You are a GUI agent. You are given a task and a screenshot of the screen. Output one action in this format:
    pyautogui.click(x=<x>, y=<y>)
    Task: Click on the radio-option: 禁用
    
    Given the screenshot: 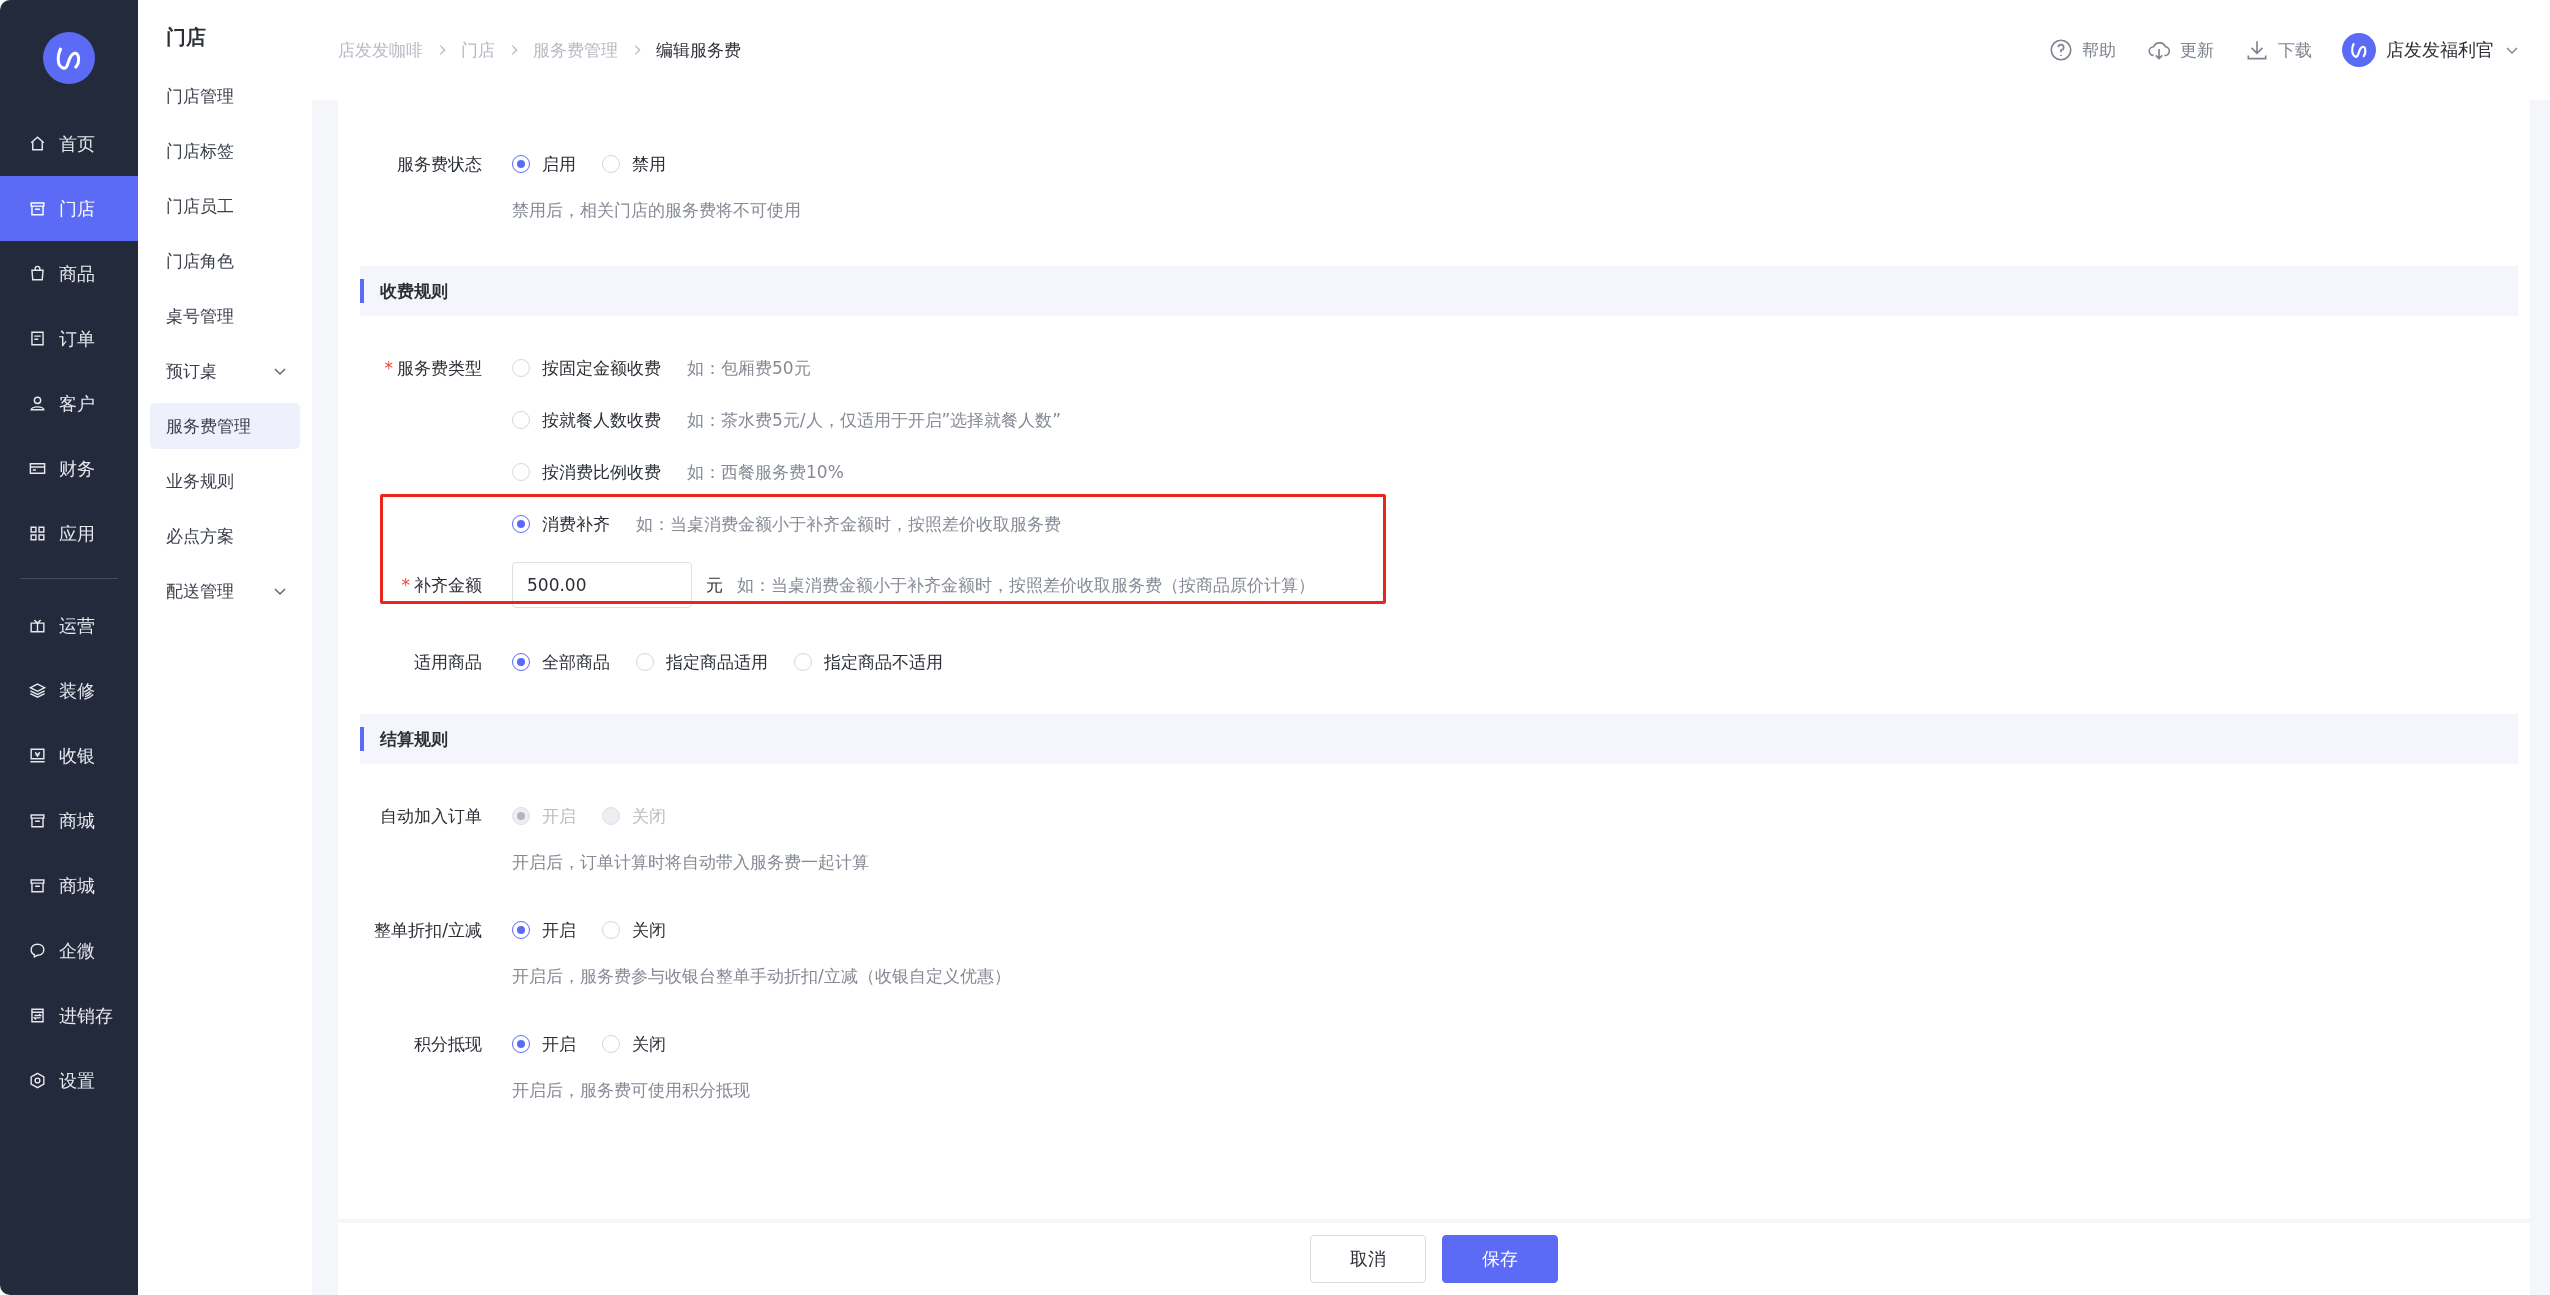 What is the action you would take?
    pyautogui.click(x=634, y=164)
    